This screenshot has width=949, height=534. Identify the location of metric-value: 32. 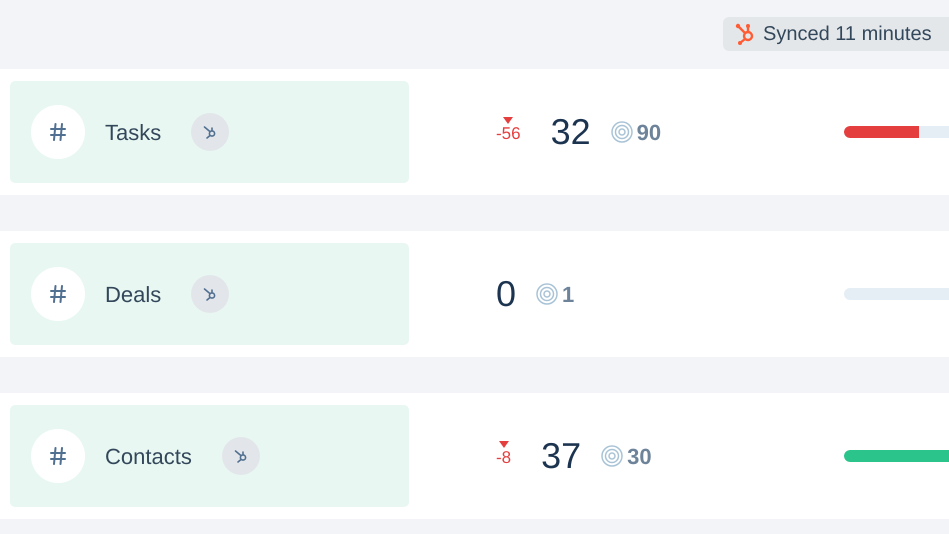
(570, 132).